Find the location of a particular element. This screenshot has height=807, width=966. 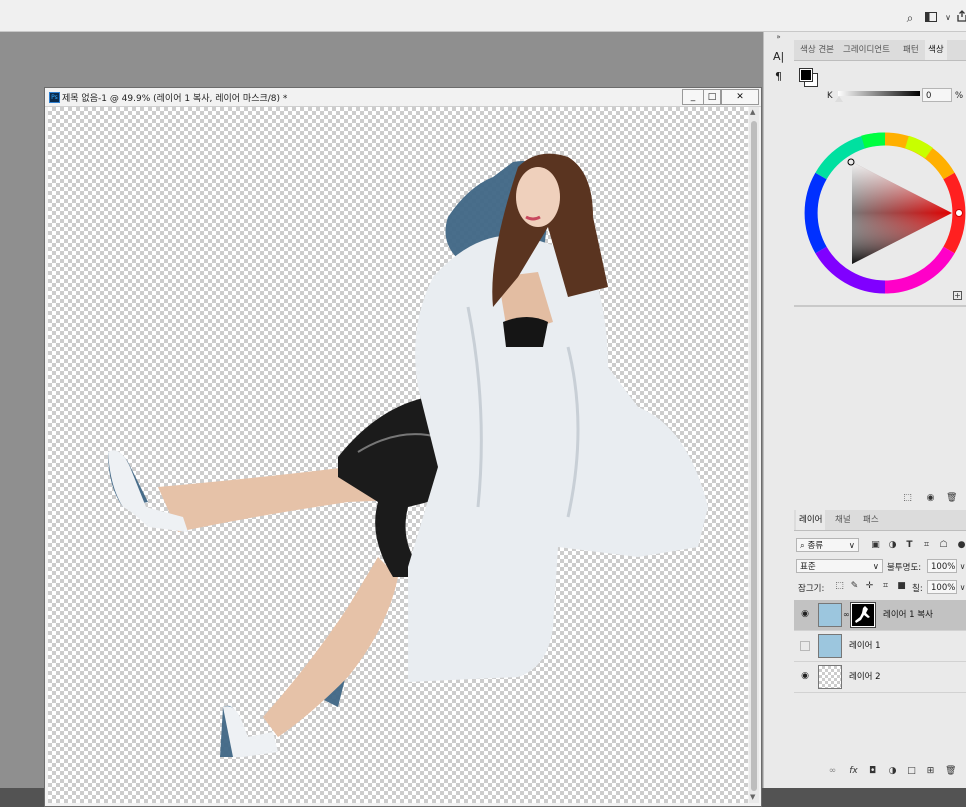

layer-name: 레이어 1 is located at coordinates (865, 645).